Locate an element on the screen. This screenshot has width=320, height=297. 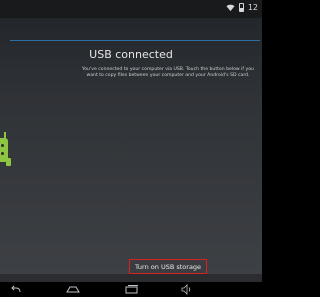
navigation-bar is located at coordinates (131, 289).